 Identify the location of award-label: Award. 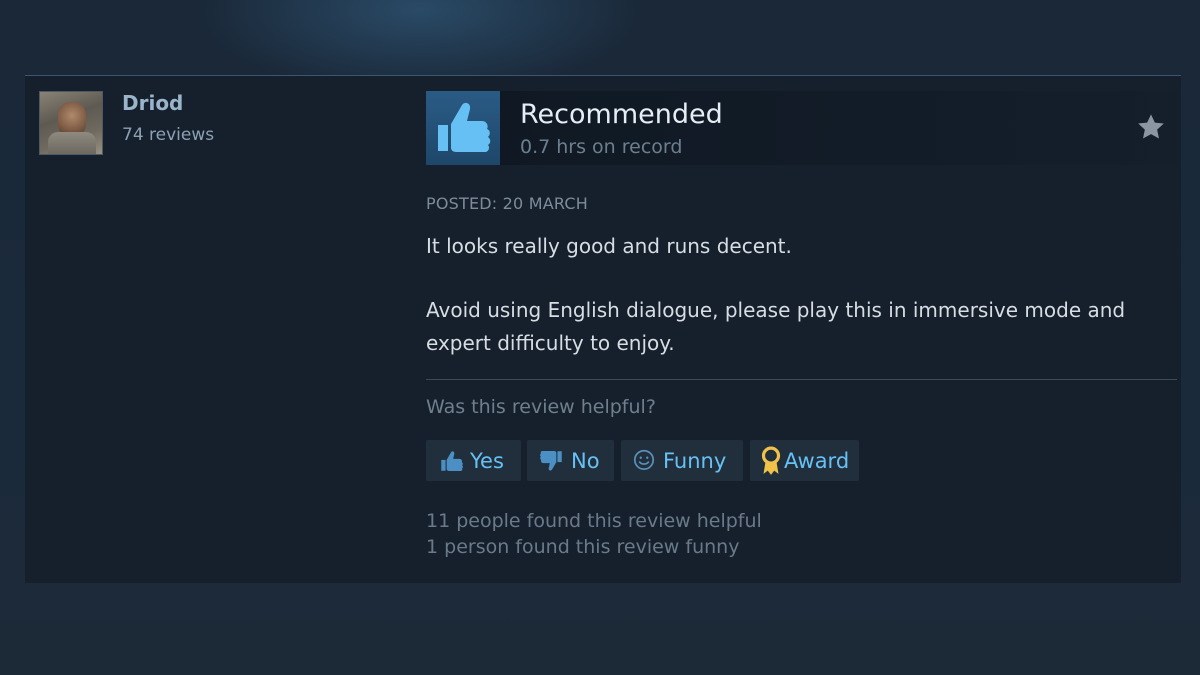
(817, 460).